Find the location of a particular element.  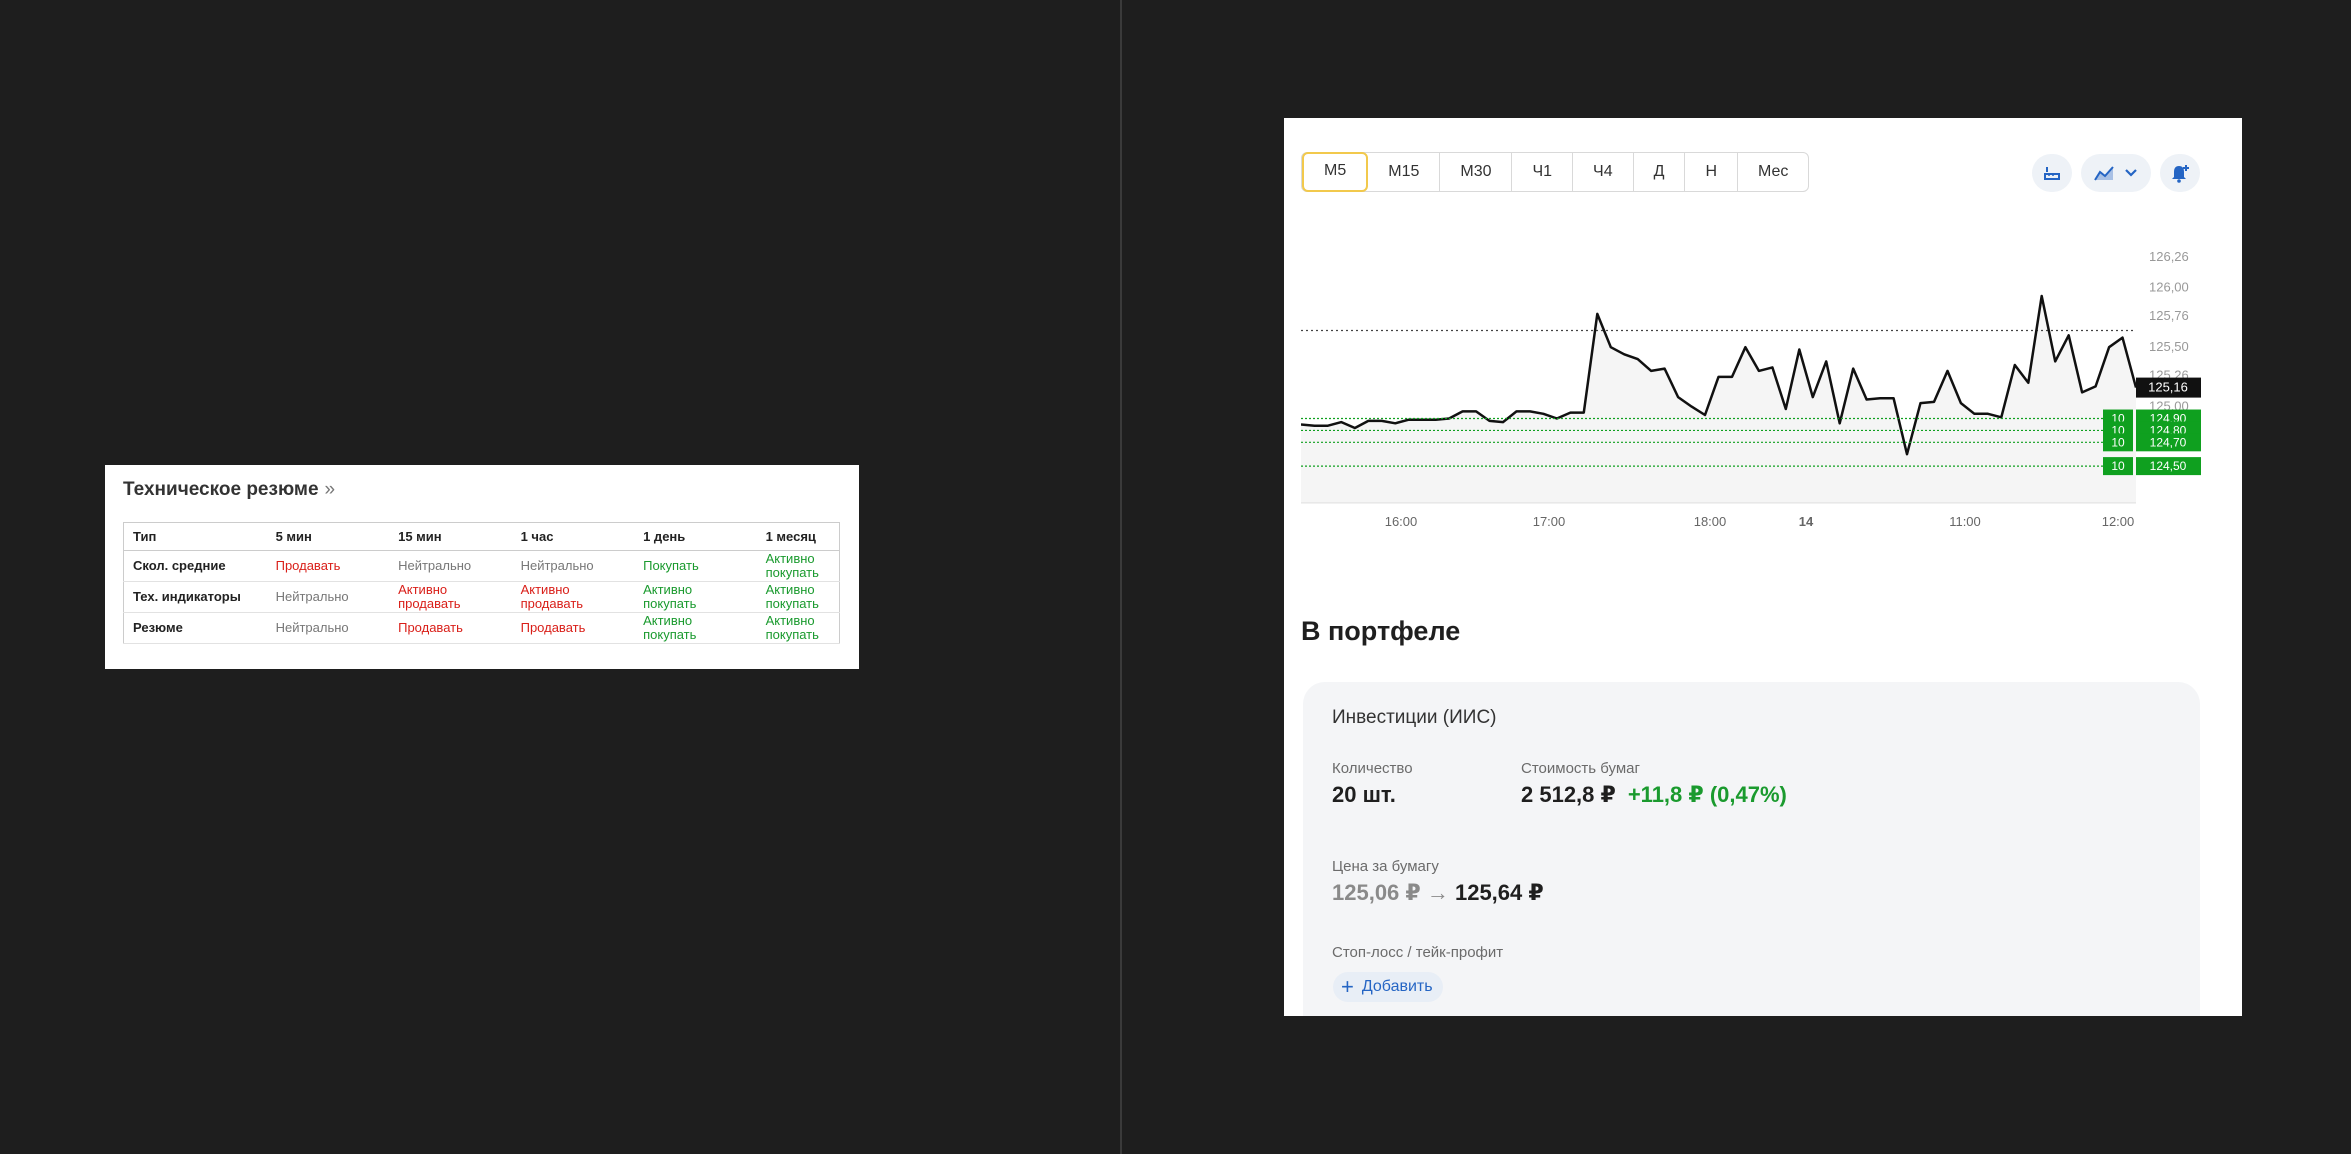

y-tick-label: 125,76 is located at coordinates (2169, 315).